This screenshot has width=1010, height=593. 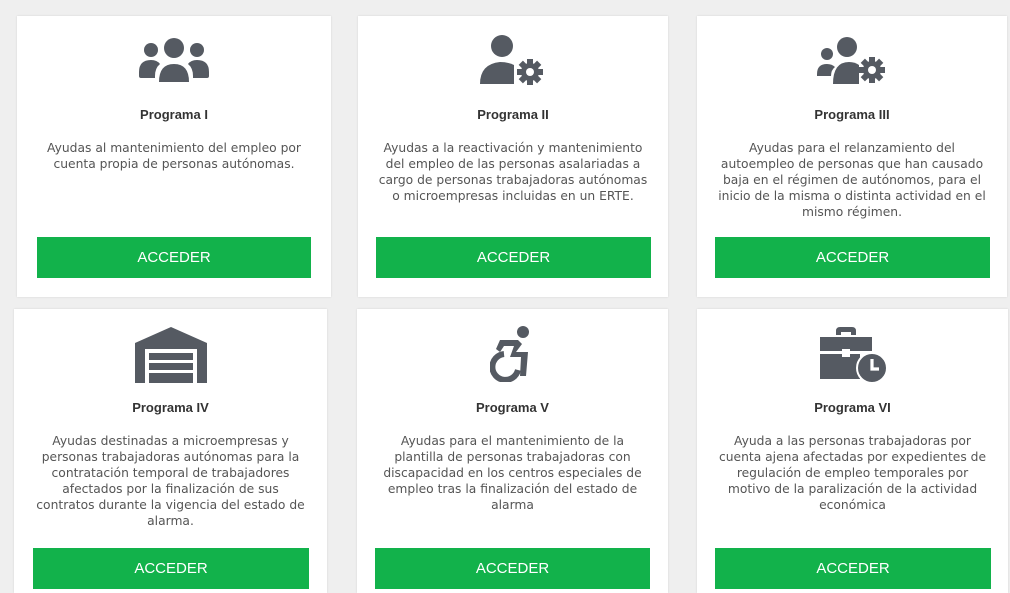 I want to click on program-title: Programa II, so click(x=513, y=114).